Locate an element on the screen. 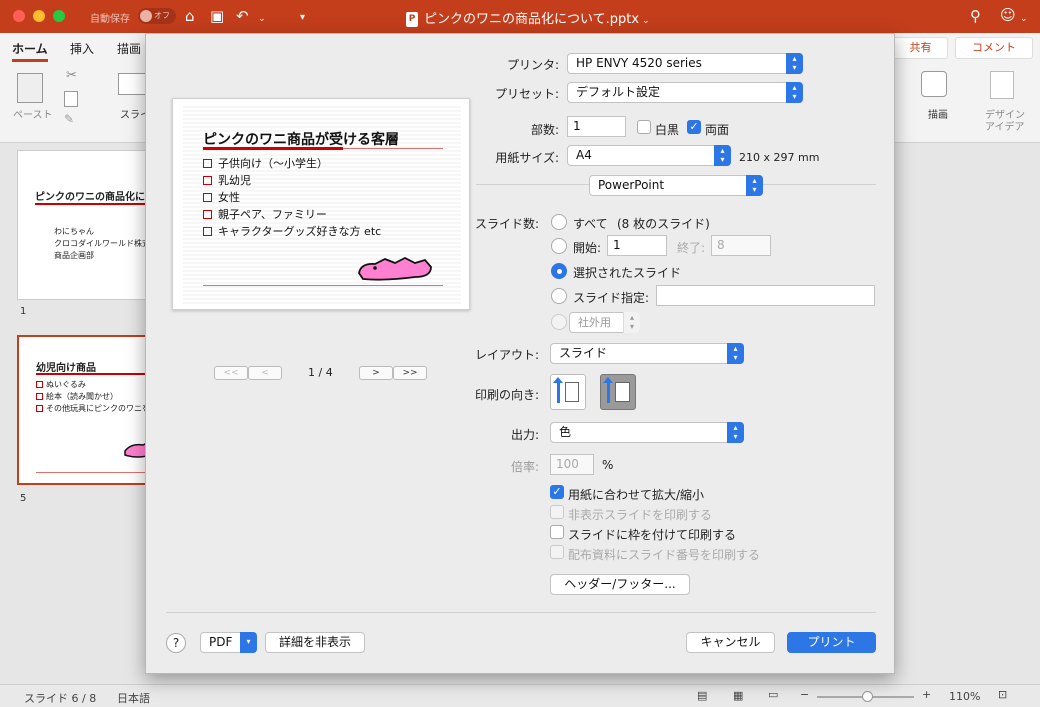 Image resolution: width=1040 pixels, height=707 pixels. thumbnail-line: 絵本（読み聞かせ） is located at coordinates (77, 396).